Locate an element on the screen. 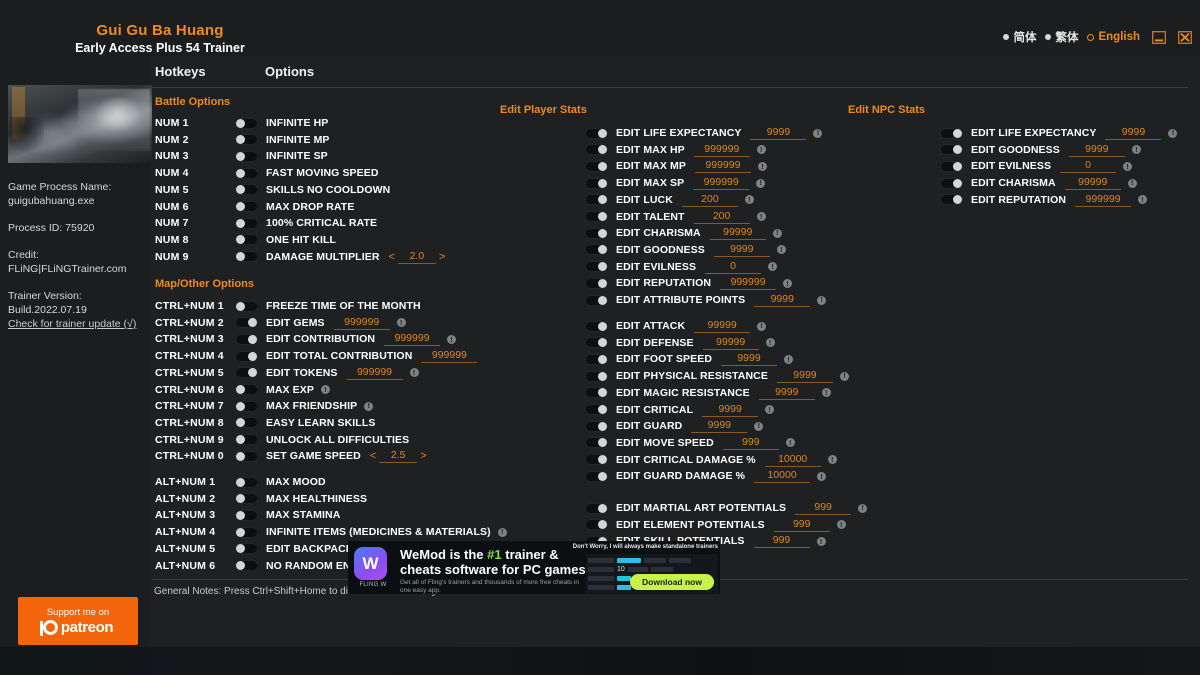 Image resolution: width=1200 pixels, height=675 pixels. minimize-icon is located at coordinates (1159, 37).